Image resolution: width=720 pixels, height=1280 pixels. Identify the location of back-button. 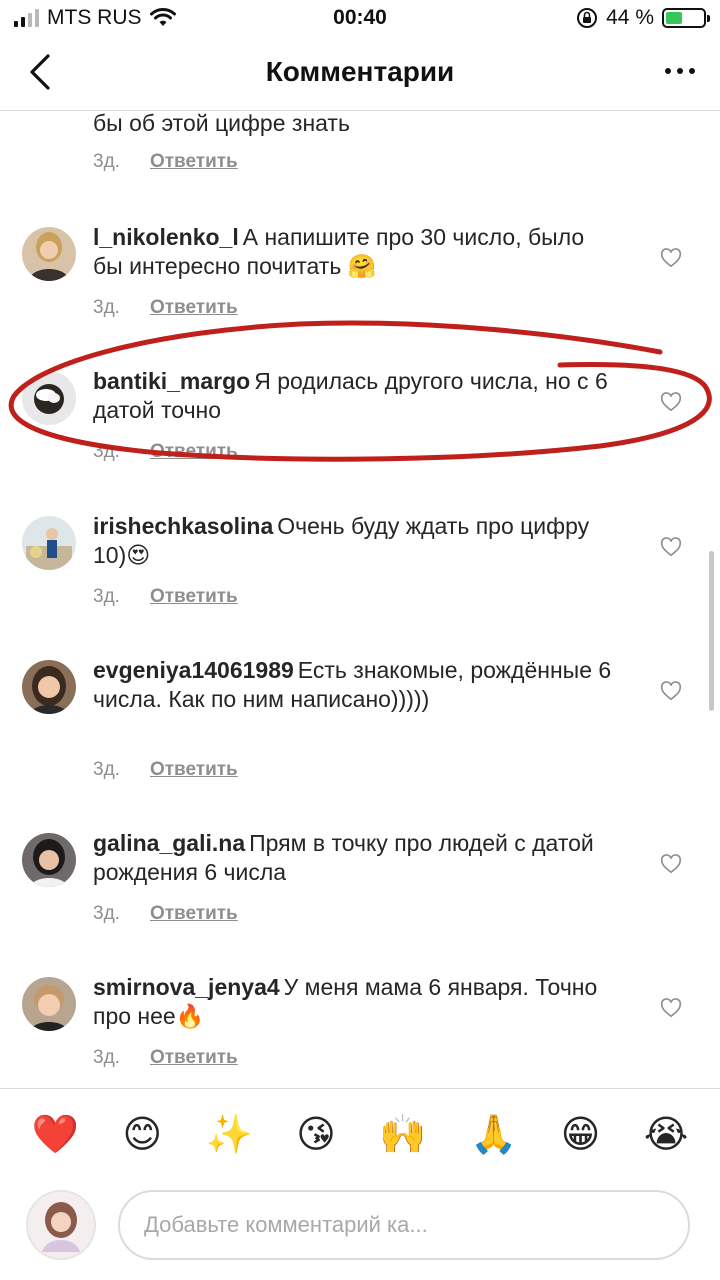
(42, 72).